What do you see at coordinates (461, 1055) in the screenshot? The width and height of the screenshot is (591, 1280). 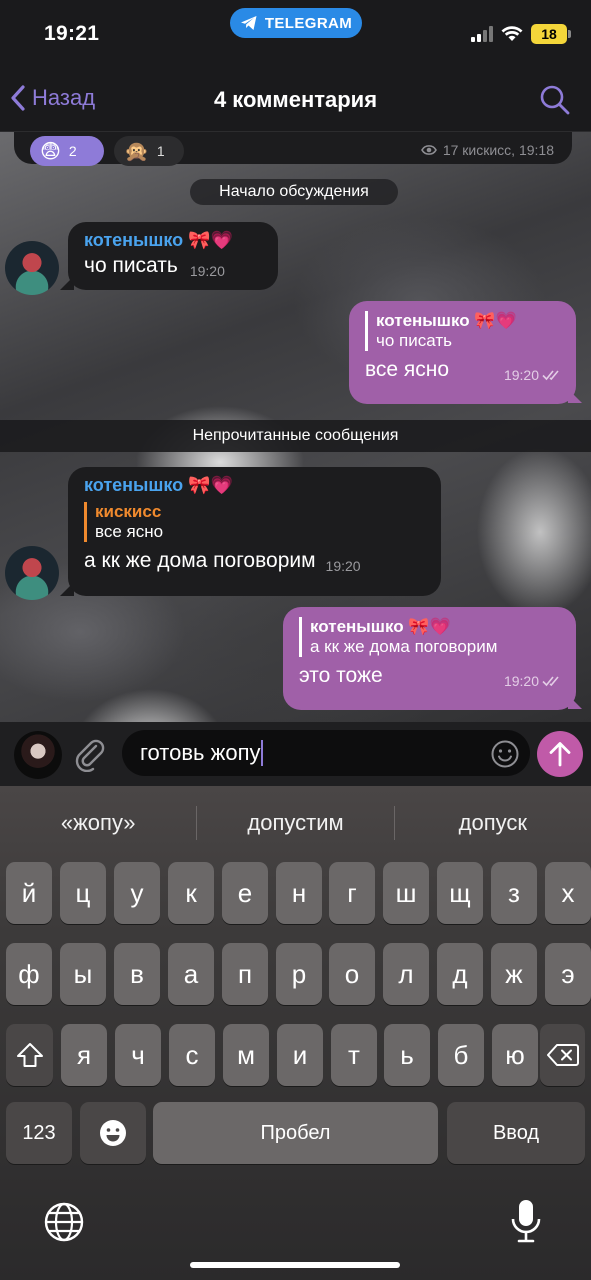 I see `key-б: б` at bounding box center [461, 1055].